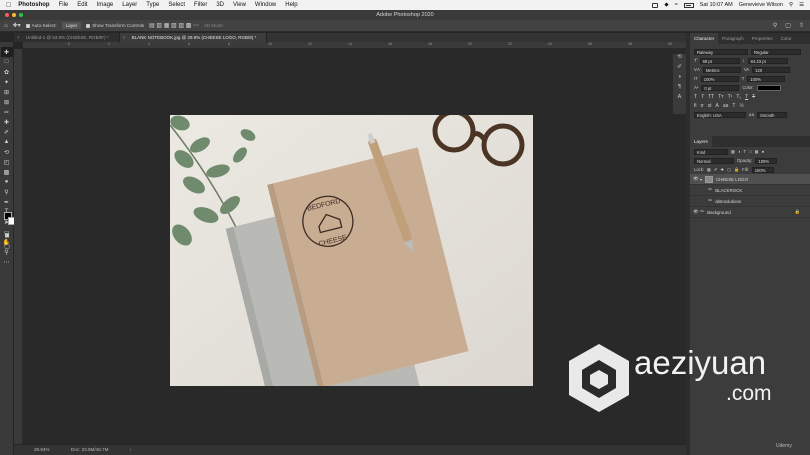  Describe the element at coordinates (750, 201) in the screenshot. I see `layer-row-abtesolutions: ✑ abtesolutions` at that location.